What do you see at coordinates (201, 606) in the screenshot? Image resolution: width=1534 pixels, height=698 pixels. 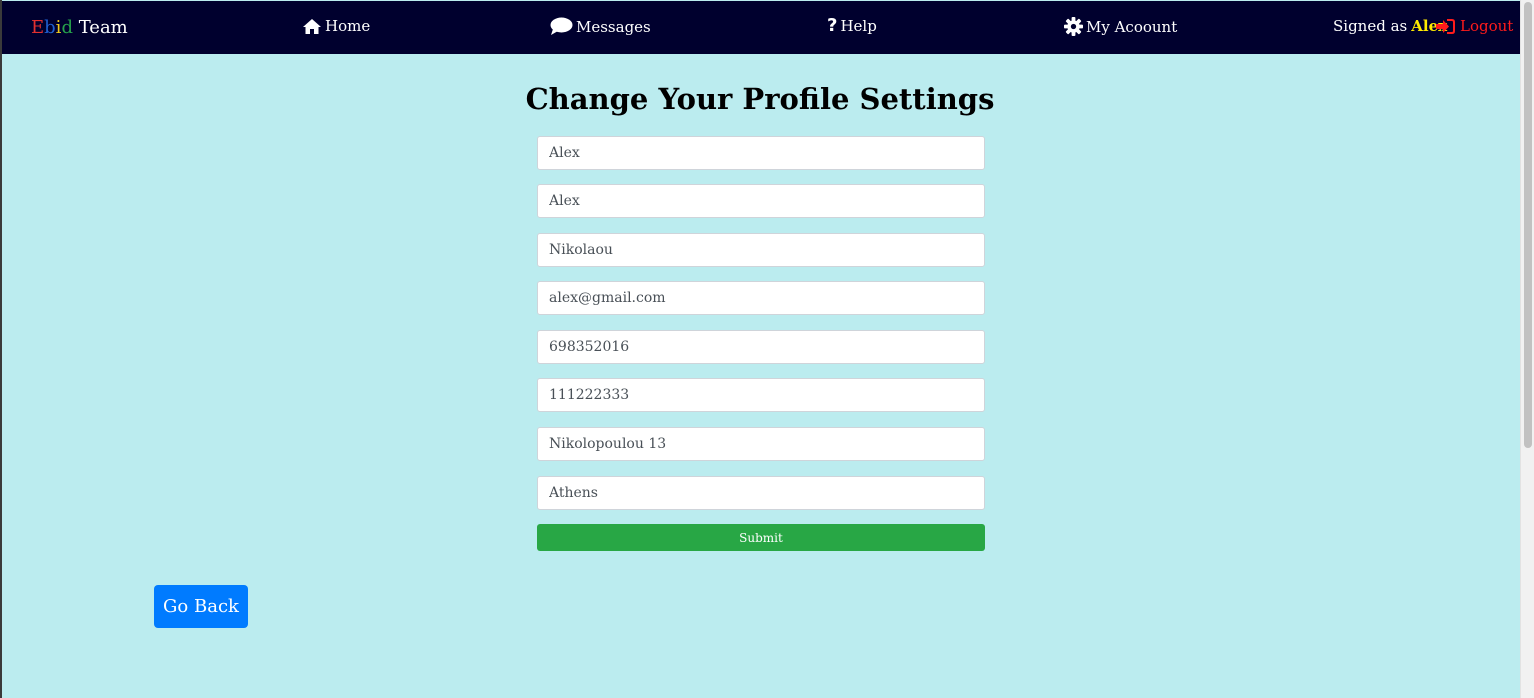 I see `go-back-button: Go Back` at bounding box center [201, 606].